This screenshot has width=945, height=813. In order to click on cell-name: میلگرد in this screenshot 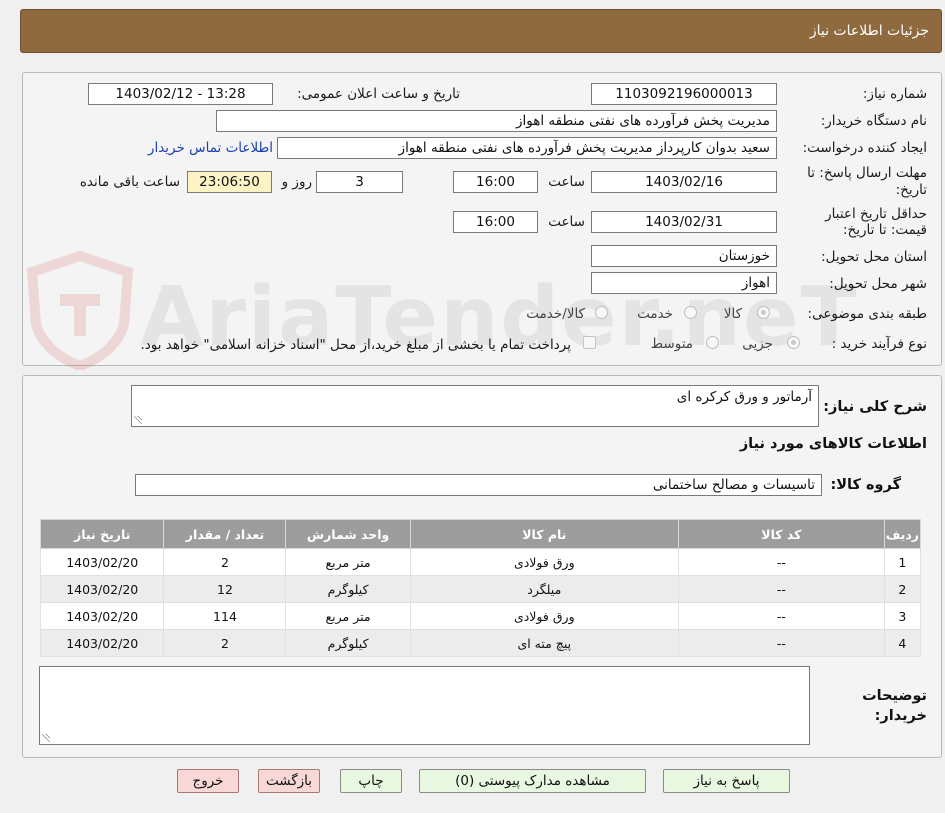, I will do `click(544, 589)`.